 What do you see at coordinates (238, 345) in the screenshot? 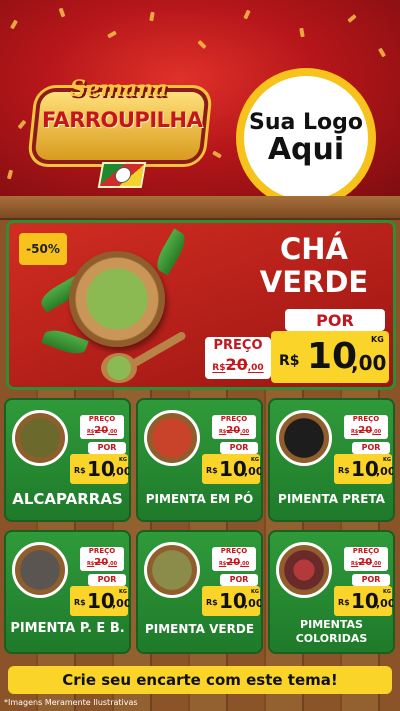
I see `preco-label: PREÇO` at bounding box center [238, 345].